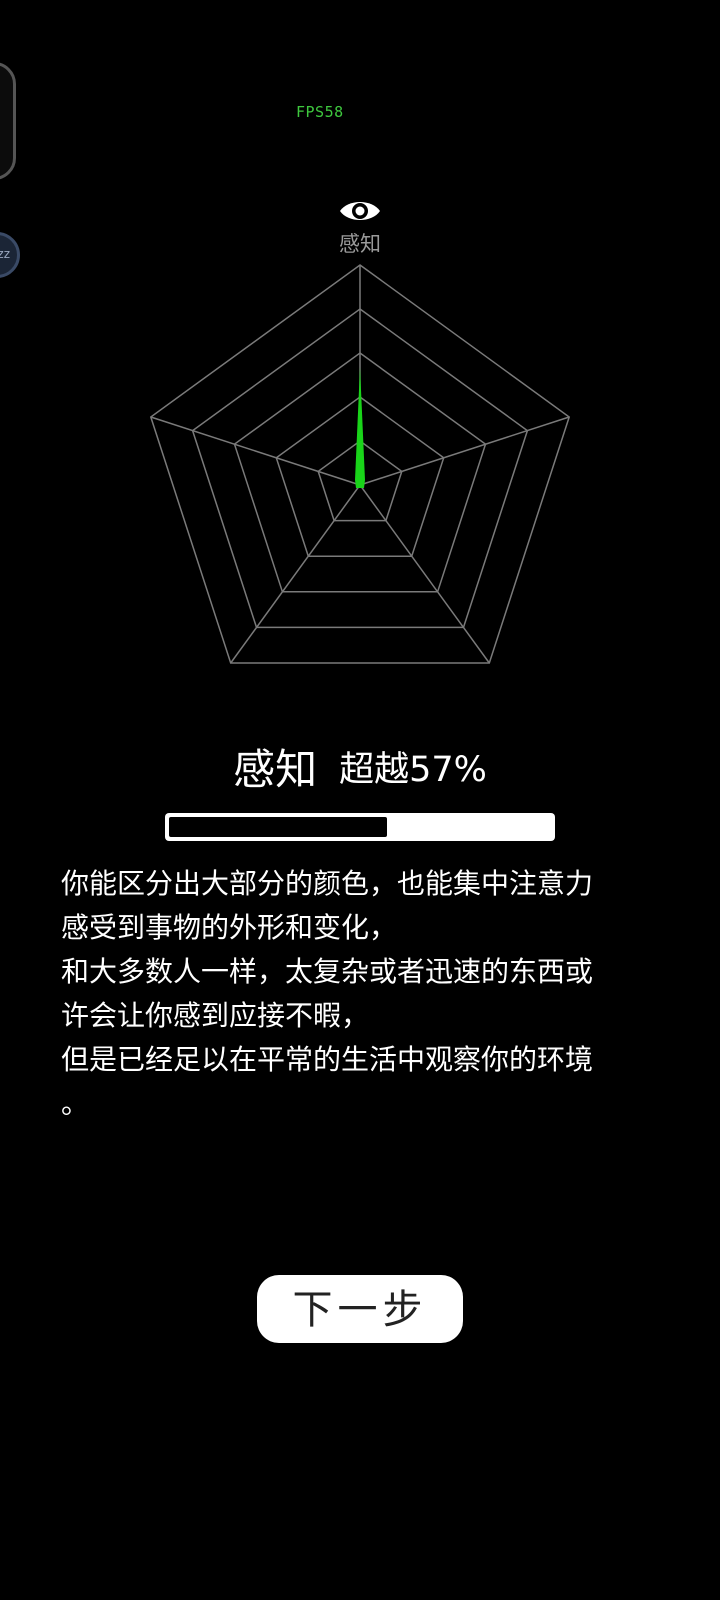  Describe the element at coordinates (275, 769) in the screenshot. I see `result-attribute: 感知` at that location.